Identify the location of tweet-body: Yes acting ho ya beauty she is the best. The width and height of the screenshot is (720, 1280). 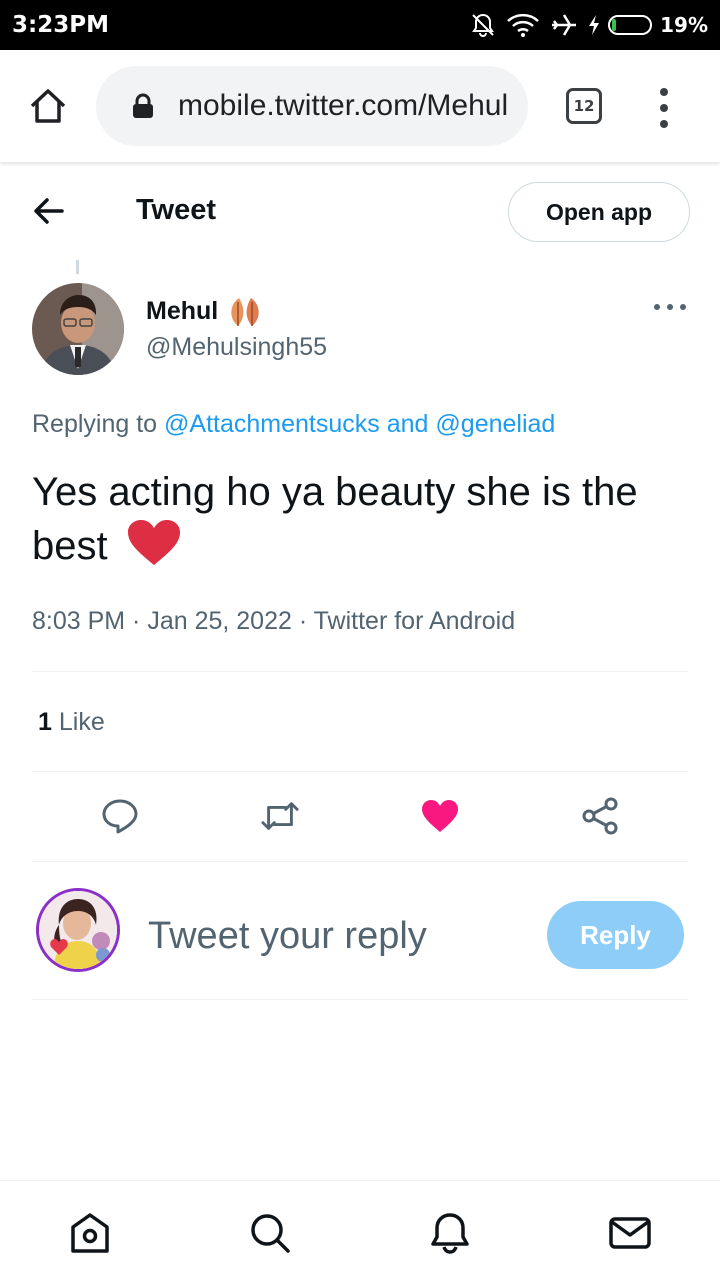
(352, 519).